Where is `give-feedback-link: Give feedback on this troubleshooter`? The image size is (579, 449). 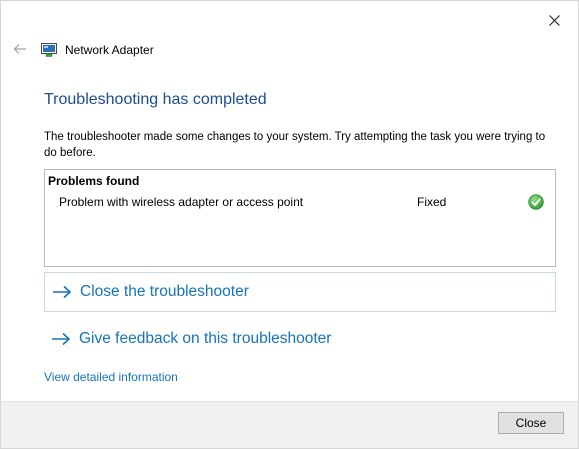
give-feedback-link: Give feedback on this troubleshooter is located at coordinates (300, 339).